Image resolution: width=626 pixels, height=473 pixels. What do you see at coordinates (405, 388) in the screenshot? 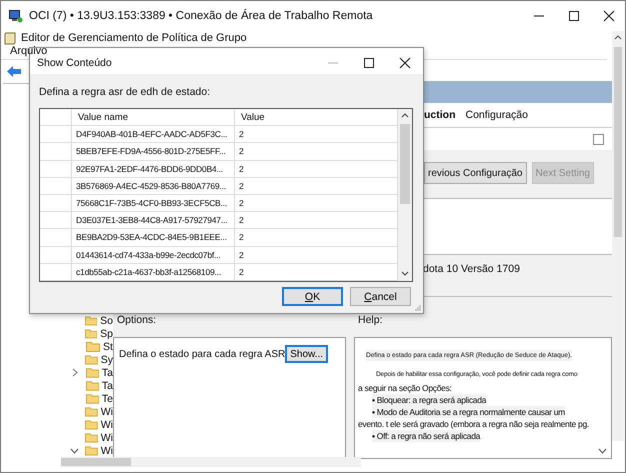
I see `help-text: a seguir na seção Opções:` at bounding box center [405, 388].